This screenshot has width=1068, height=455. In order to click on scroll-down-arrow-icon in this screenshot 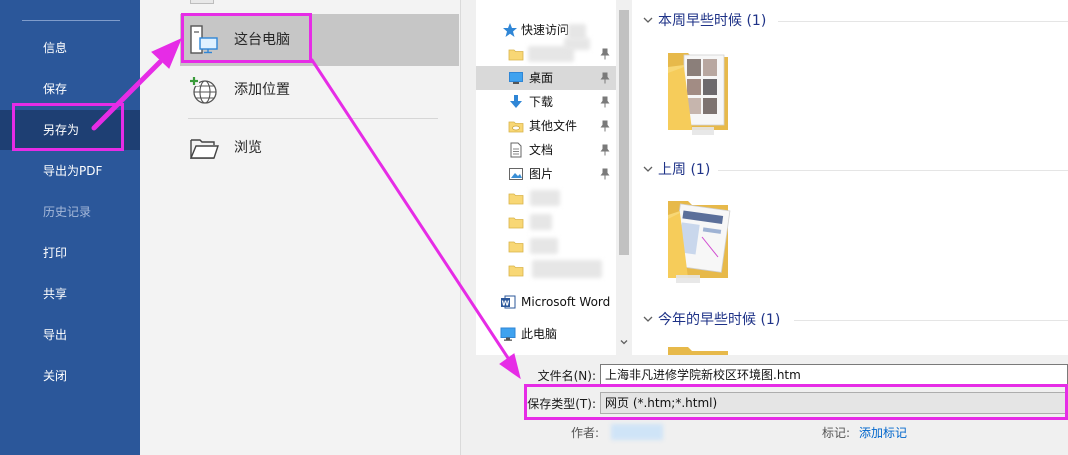, I will do `click(624, 342)`.